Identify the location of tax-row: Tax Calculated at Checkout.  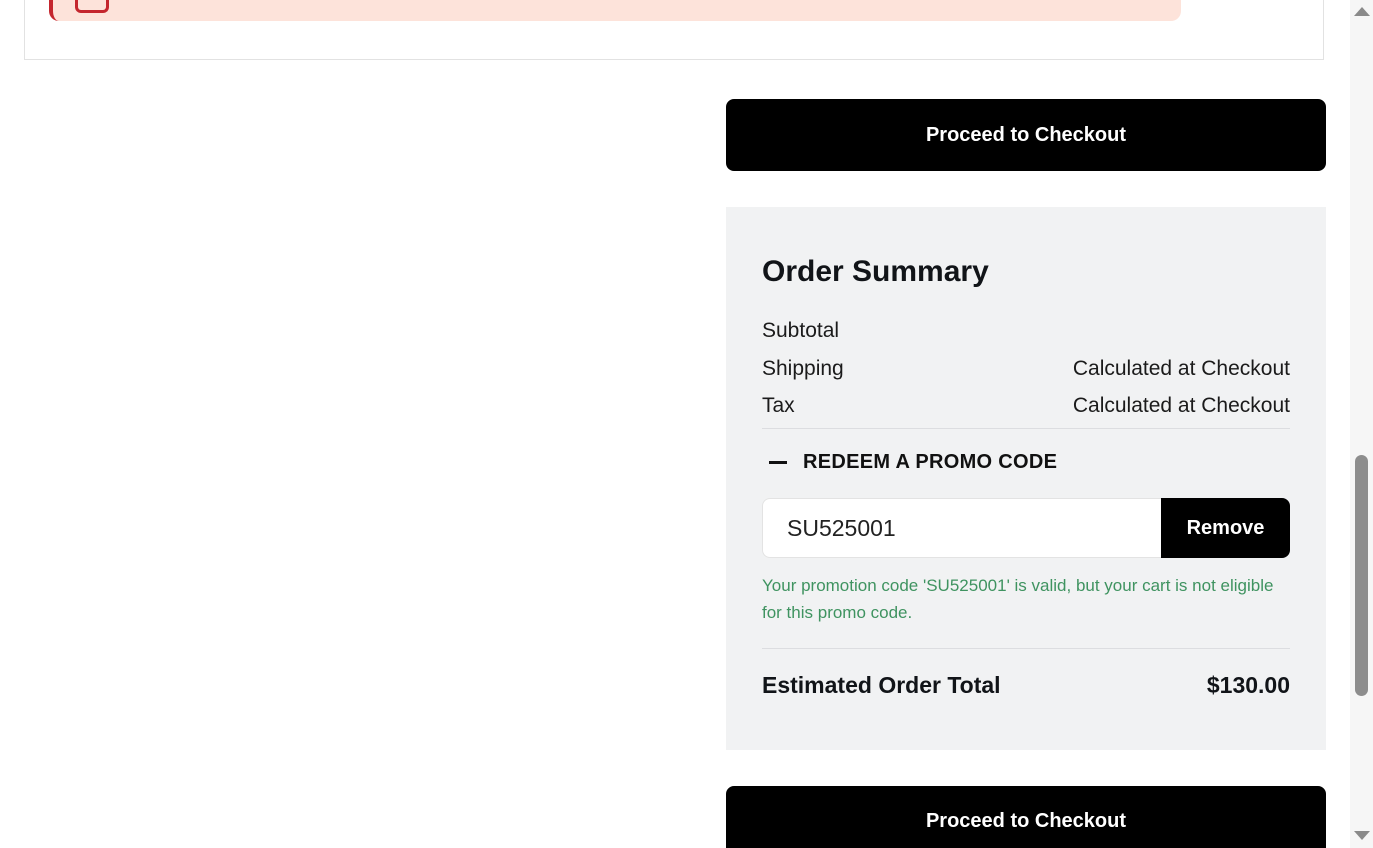
(1026, 406).